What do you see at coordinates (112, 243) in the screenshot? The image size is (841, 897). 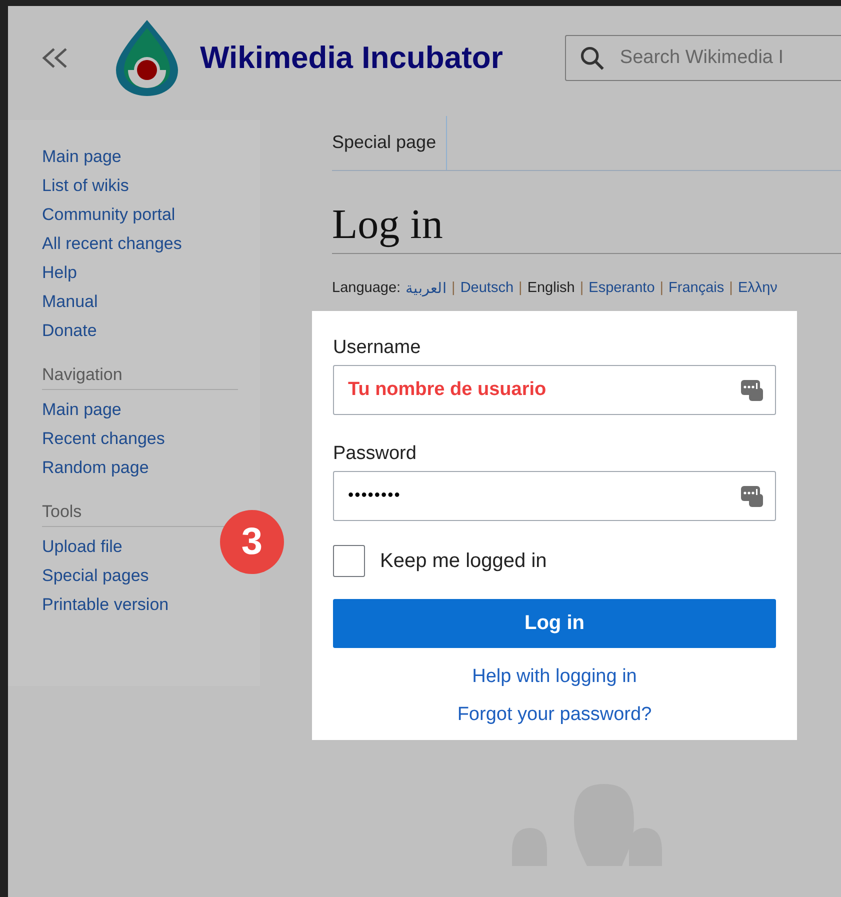 I see `sidebar-link: All recent changes` at bounding box center [112, 243].